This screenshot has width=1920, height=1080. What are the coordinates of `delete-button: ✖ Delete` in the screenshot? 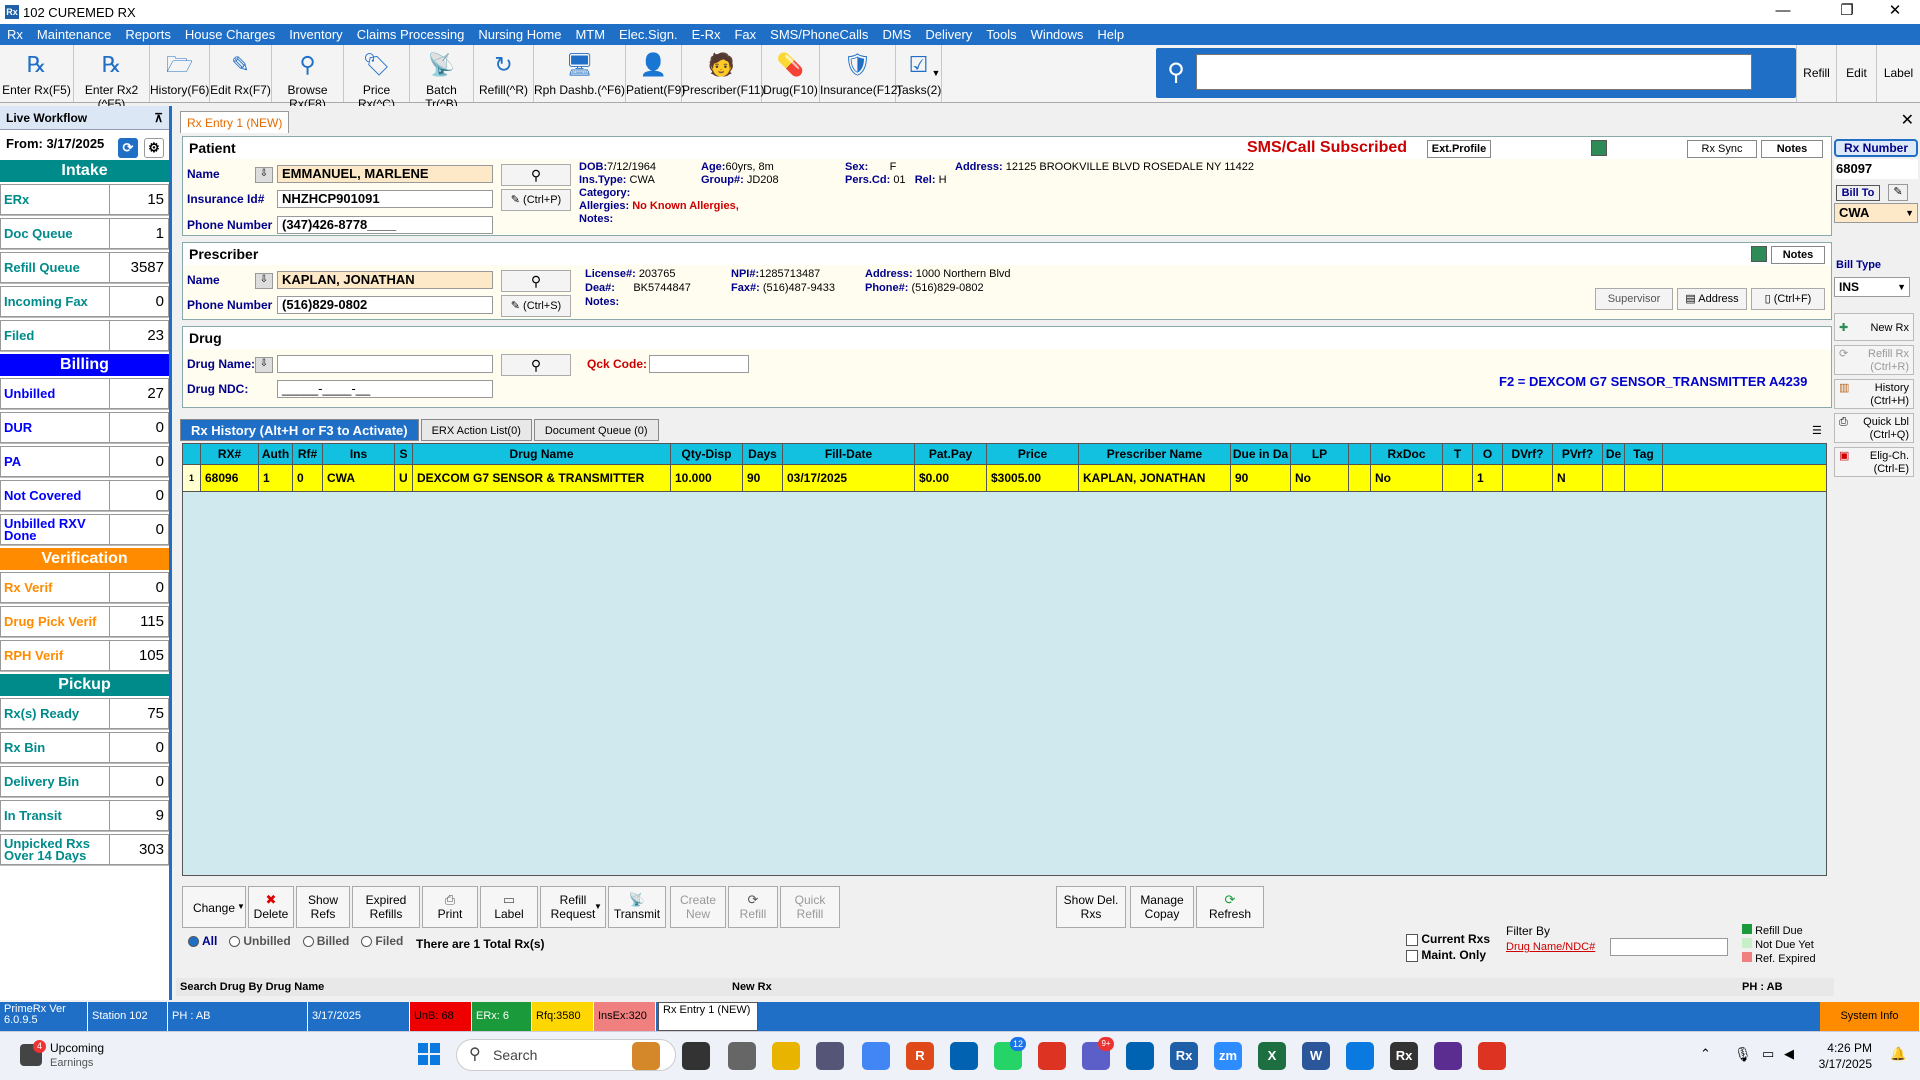 It's located at (271, 907).